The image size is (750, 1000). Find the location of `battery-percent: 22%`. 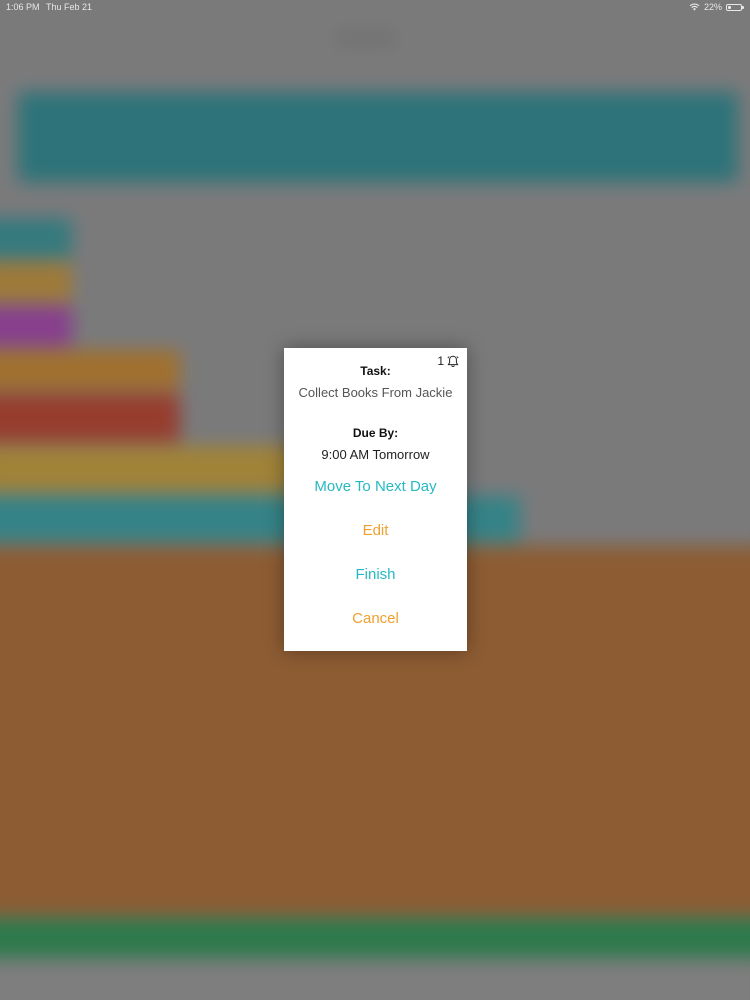

battery-percent: 22% is located at coordinates (712, 7).